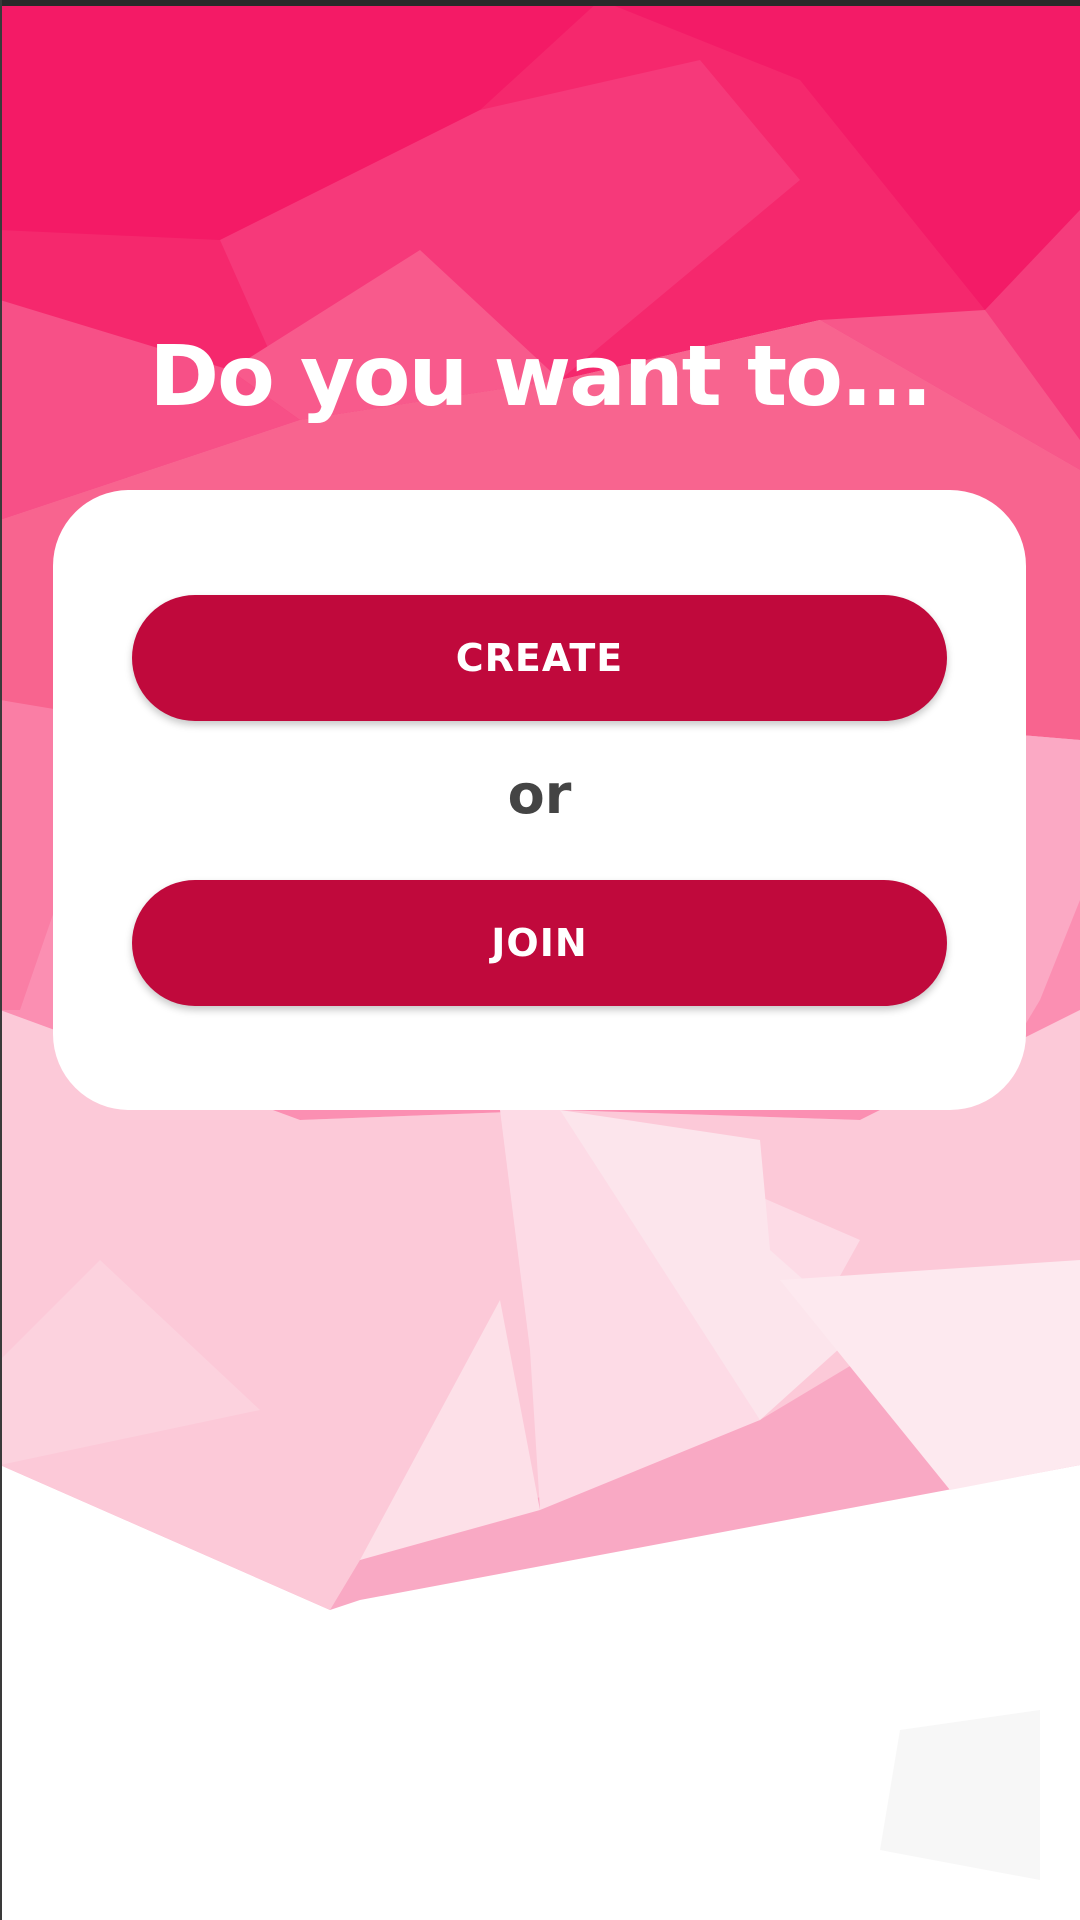  Describe the element at coordinates (539, 943) in the screenshot. I see `join-button: JOIN` at that location.